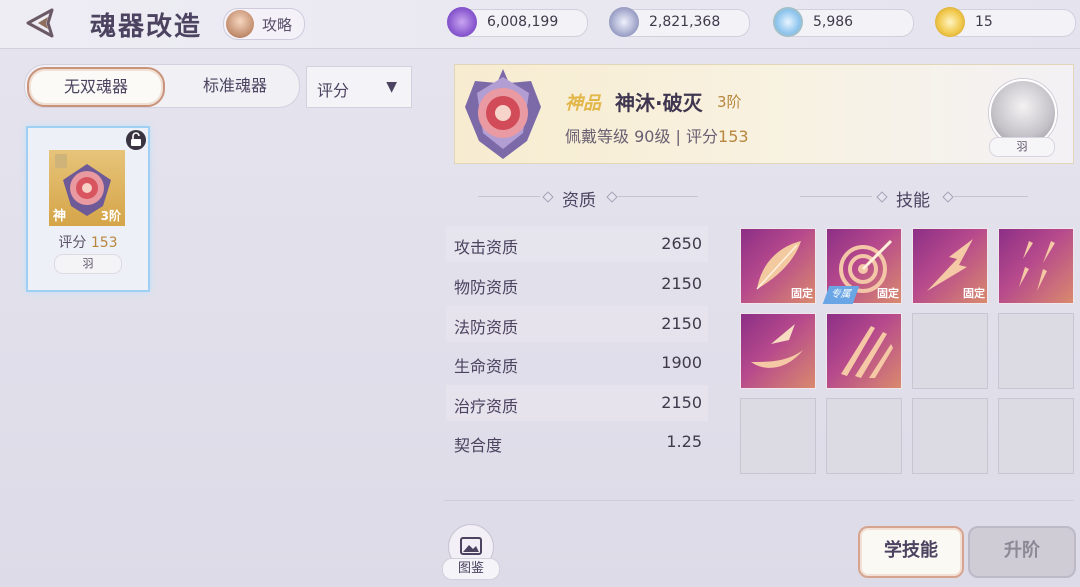 The width and height of the screenshot is (1080, 587). What do you see at coordinates (235, 86) in the screenshot?
I see `tab-standard-soul: 标准魂器` at bounding box center [235, 86].